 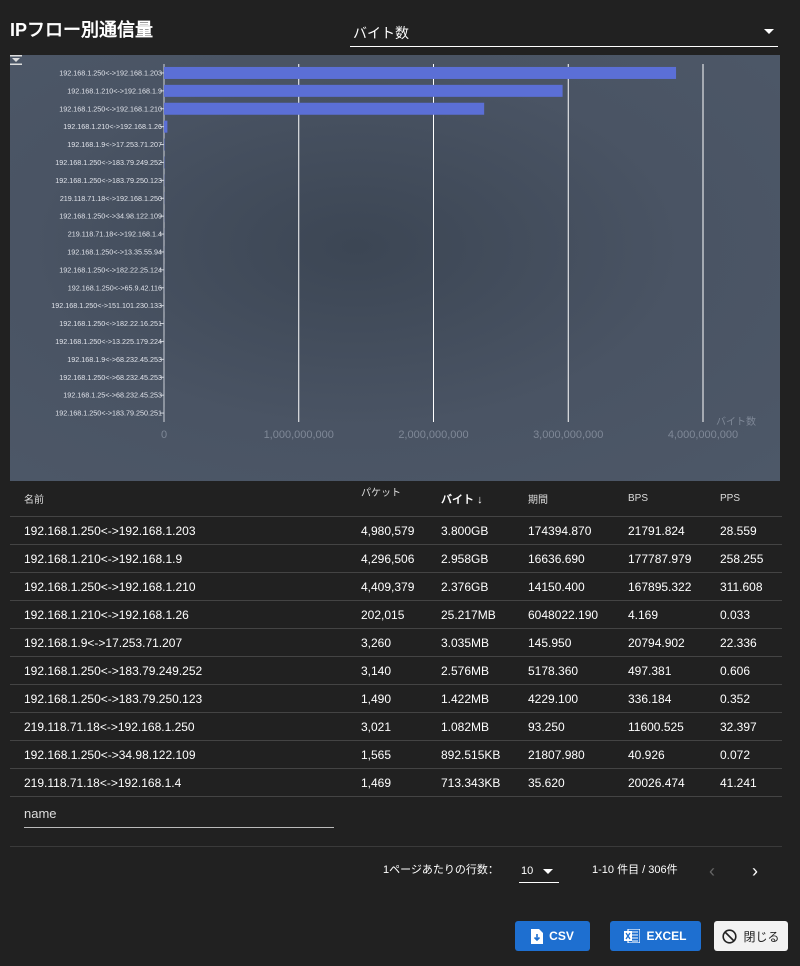 What do you see at coordinates (755, 871) in the screenshot?
I see `chevron-right-icon: ›` at bounding box center [755, 871].